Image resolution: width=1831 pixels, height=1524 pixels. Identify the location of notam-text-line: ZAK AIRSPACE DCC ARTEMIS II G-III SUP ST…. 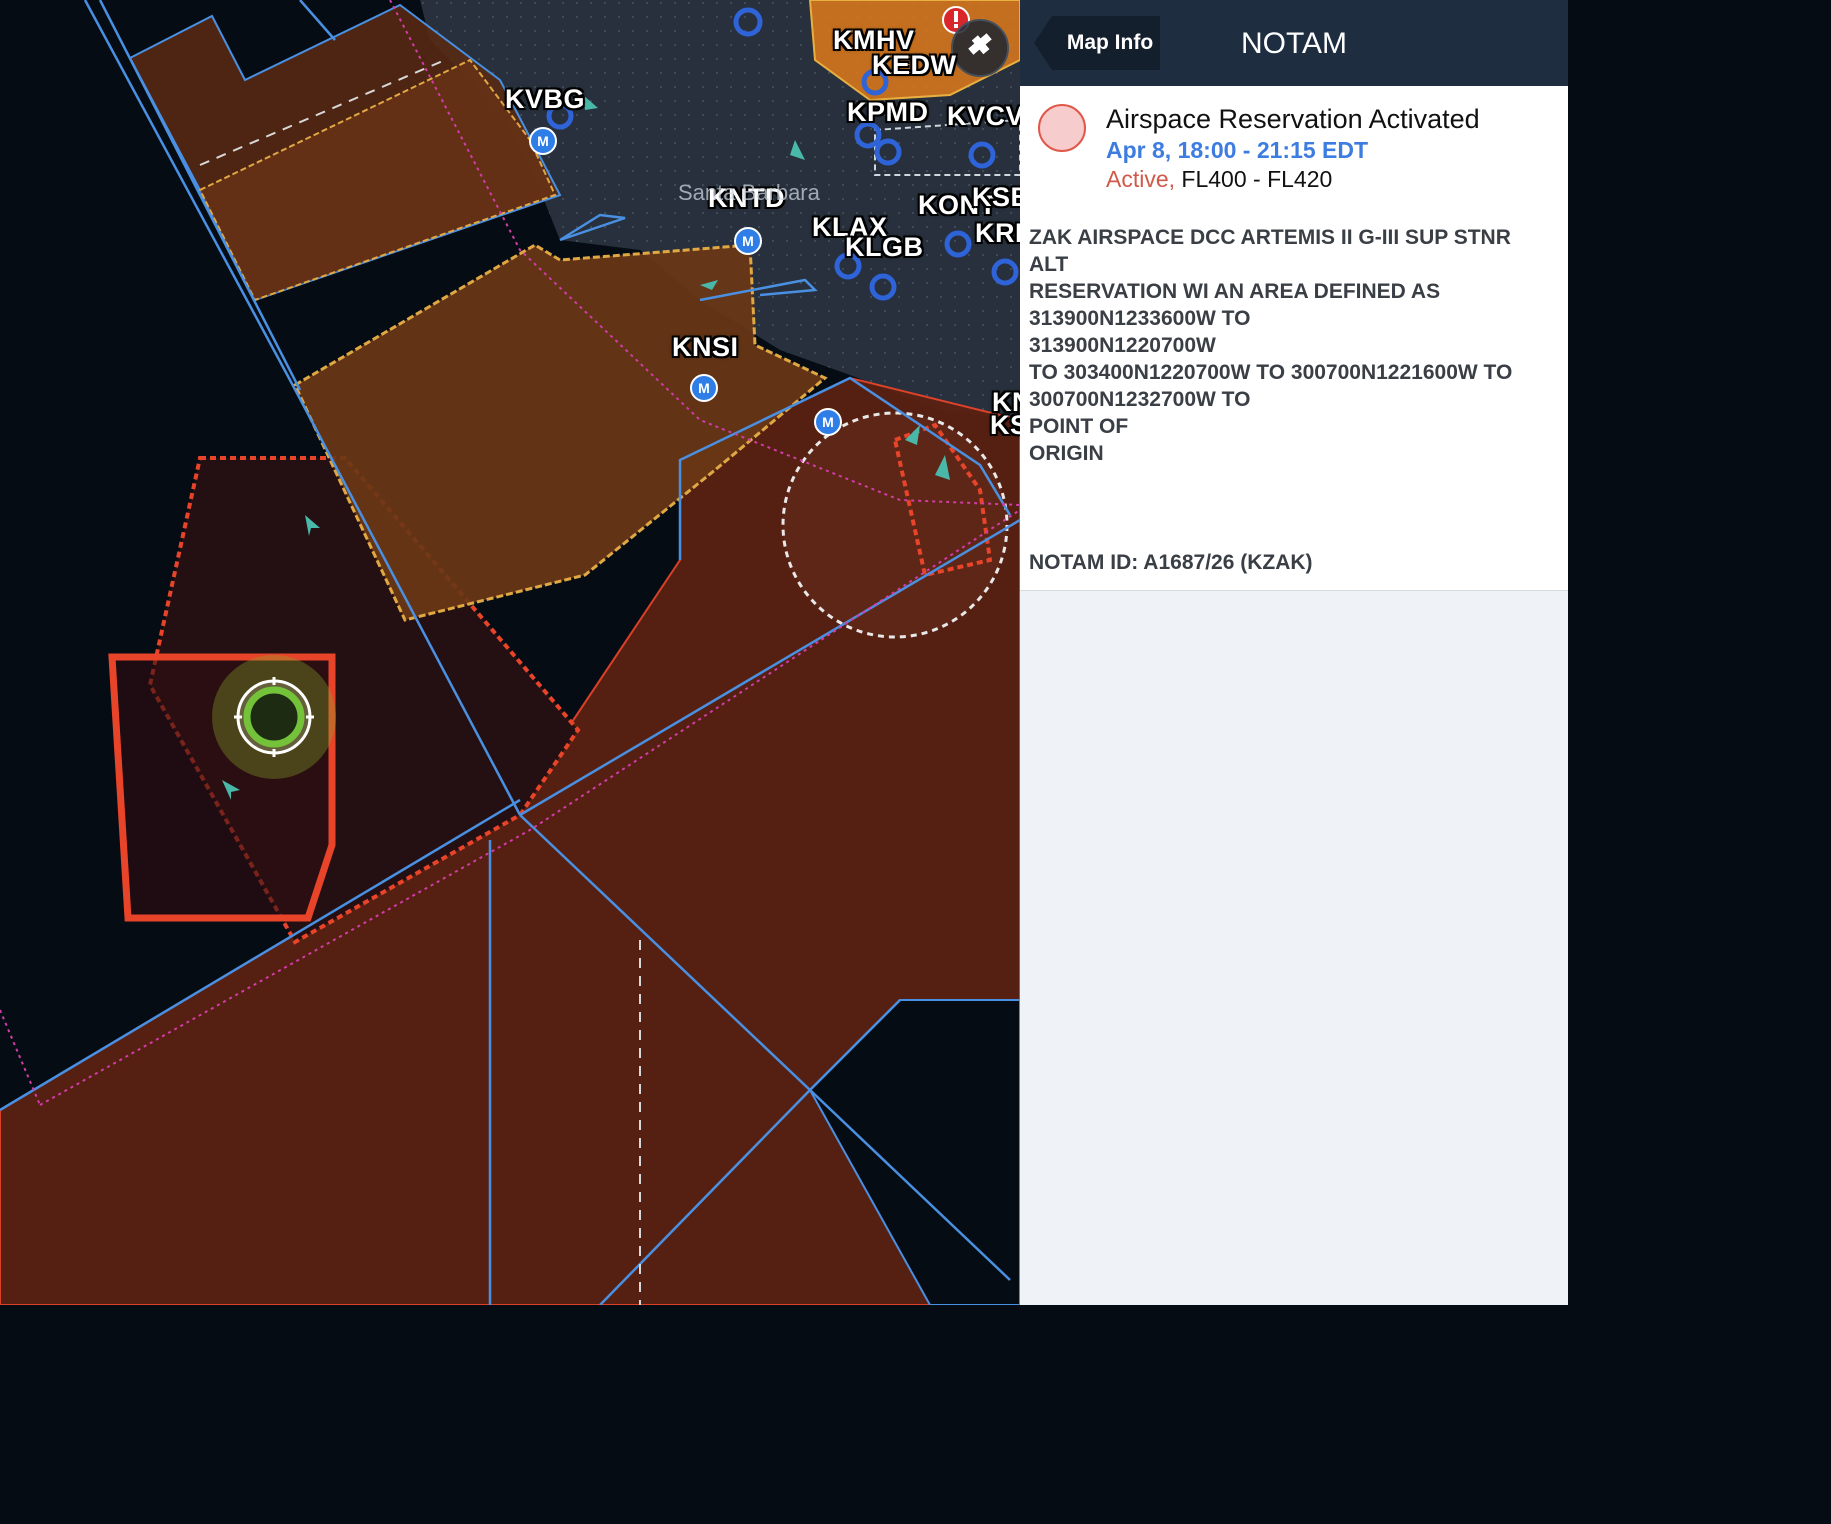
(1270, 237).